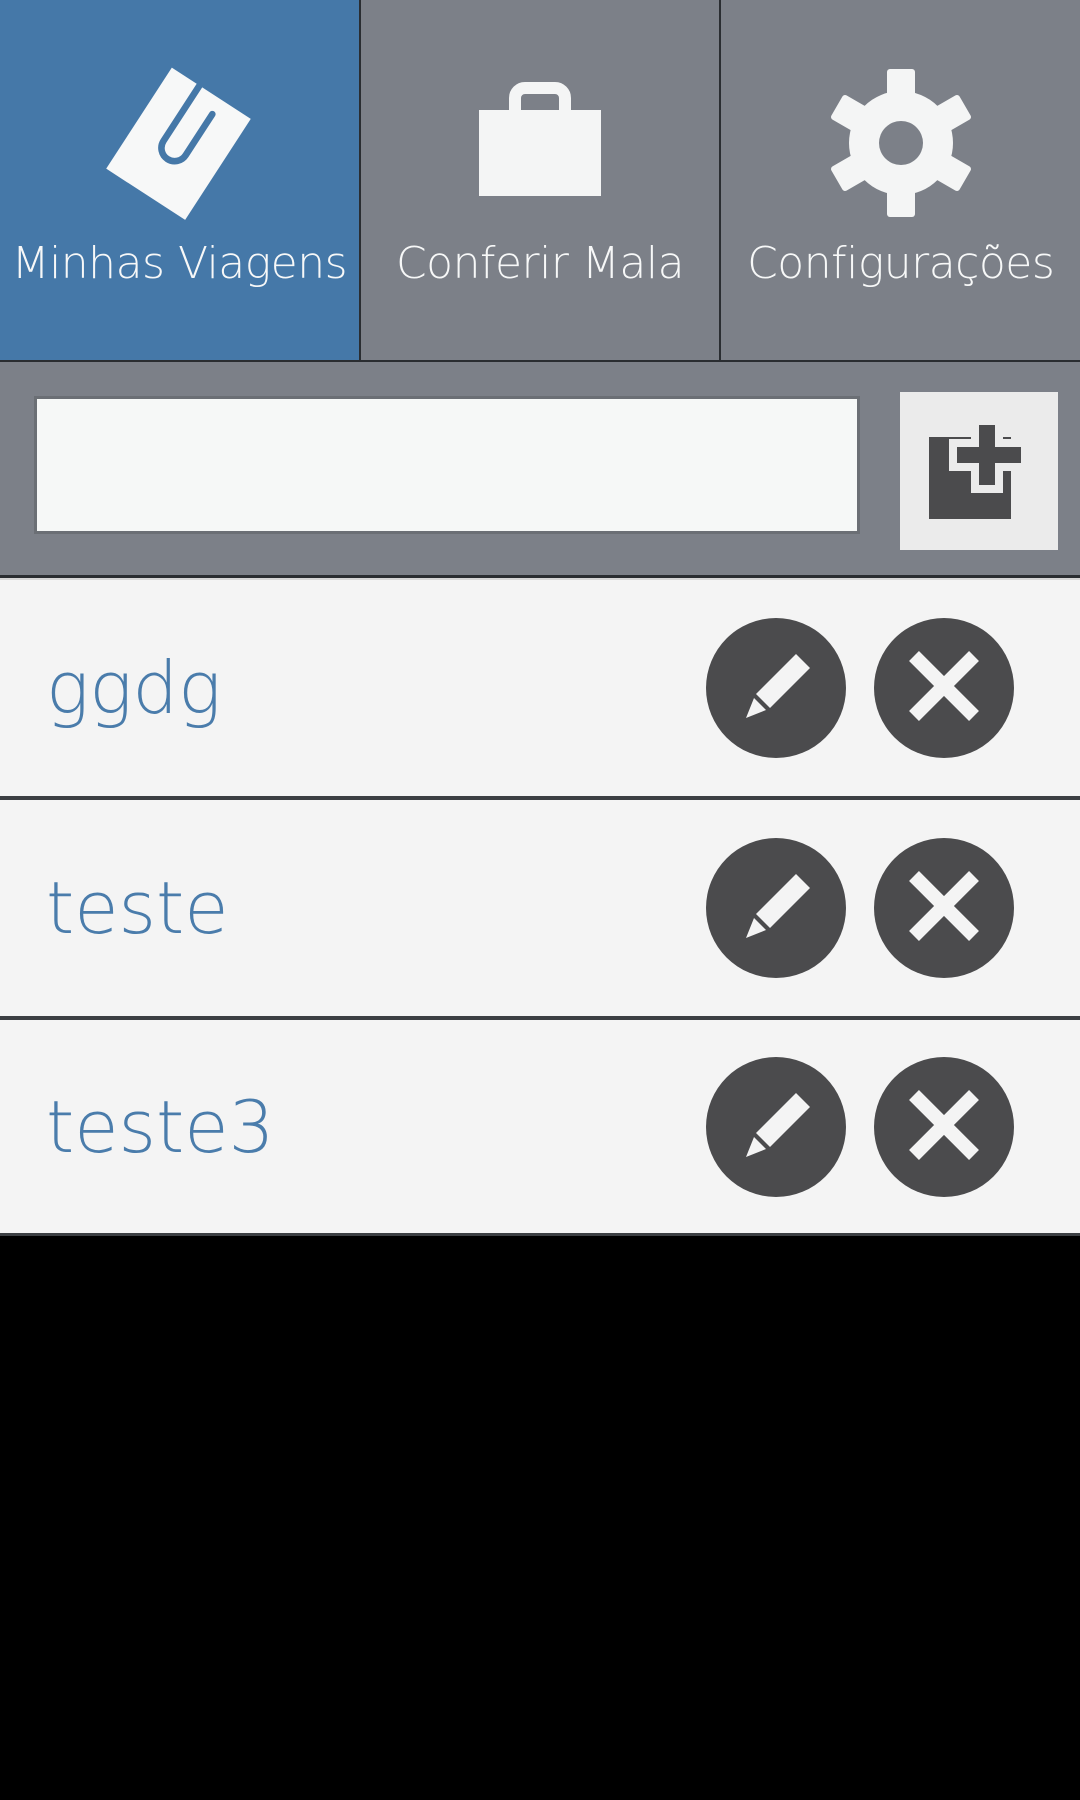  I want to click on list-item: teste3, so click(540, 1126).